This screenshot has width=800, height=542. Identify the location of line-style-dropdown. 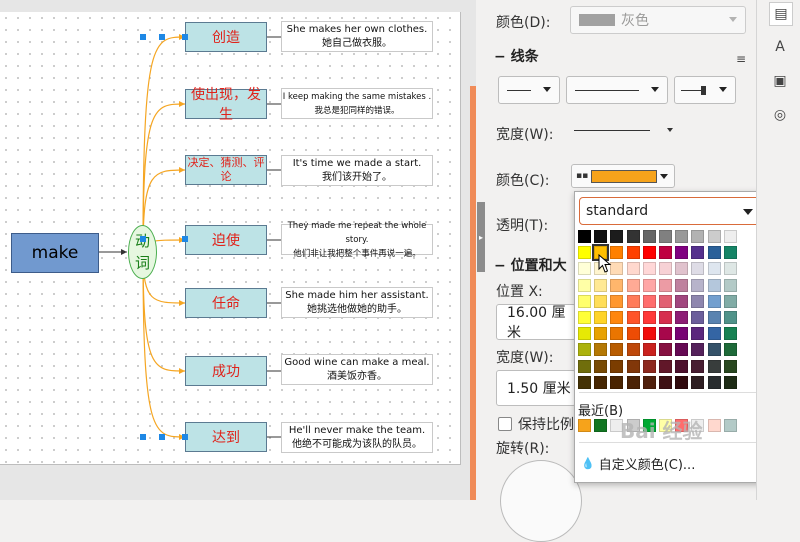
(529, 90).